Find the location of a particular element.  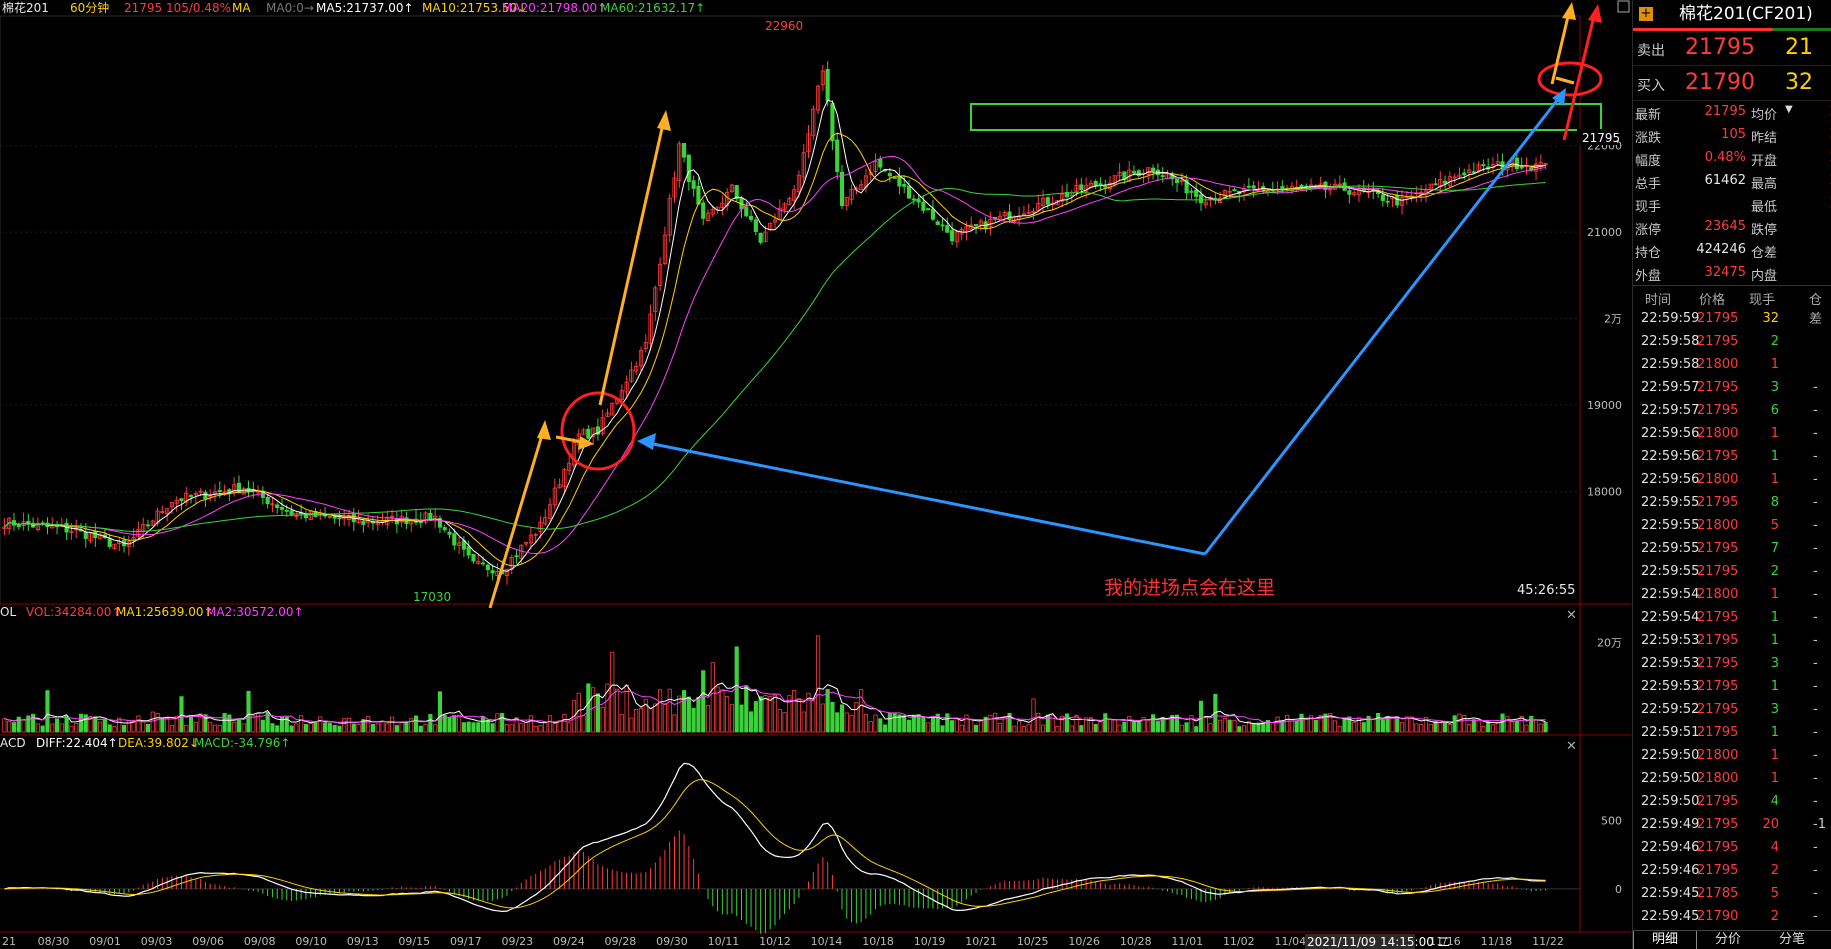

price-axis-label: 19000 is located at coordinates (1604, 405).